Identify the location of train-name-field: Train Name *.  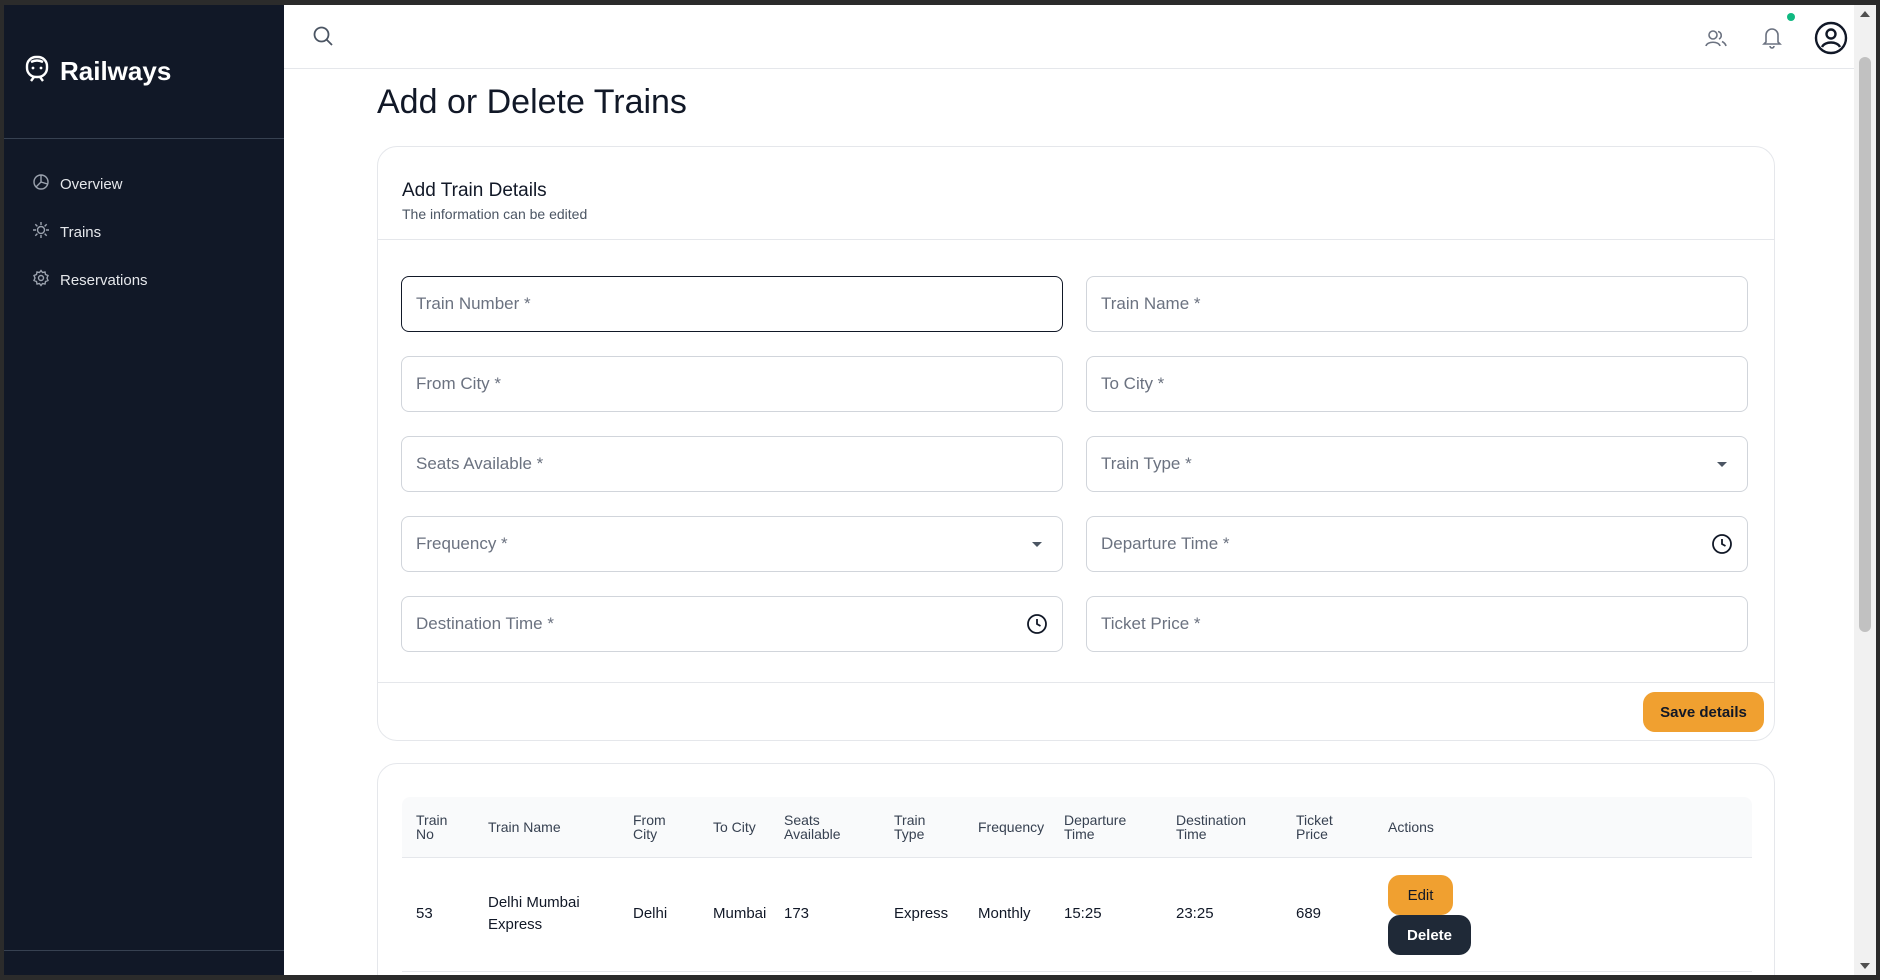
(1417, 304).